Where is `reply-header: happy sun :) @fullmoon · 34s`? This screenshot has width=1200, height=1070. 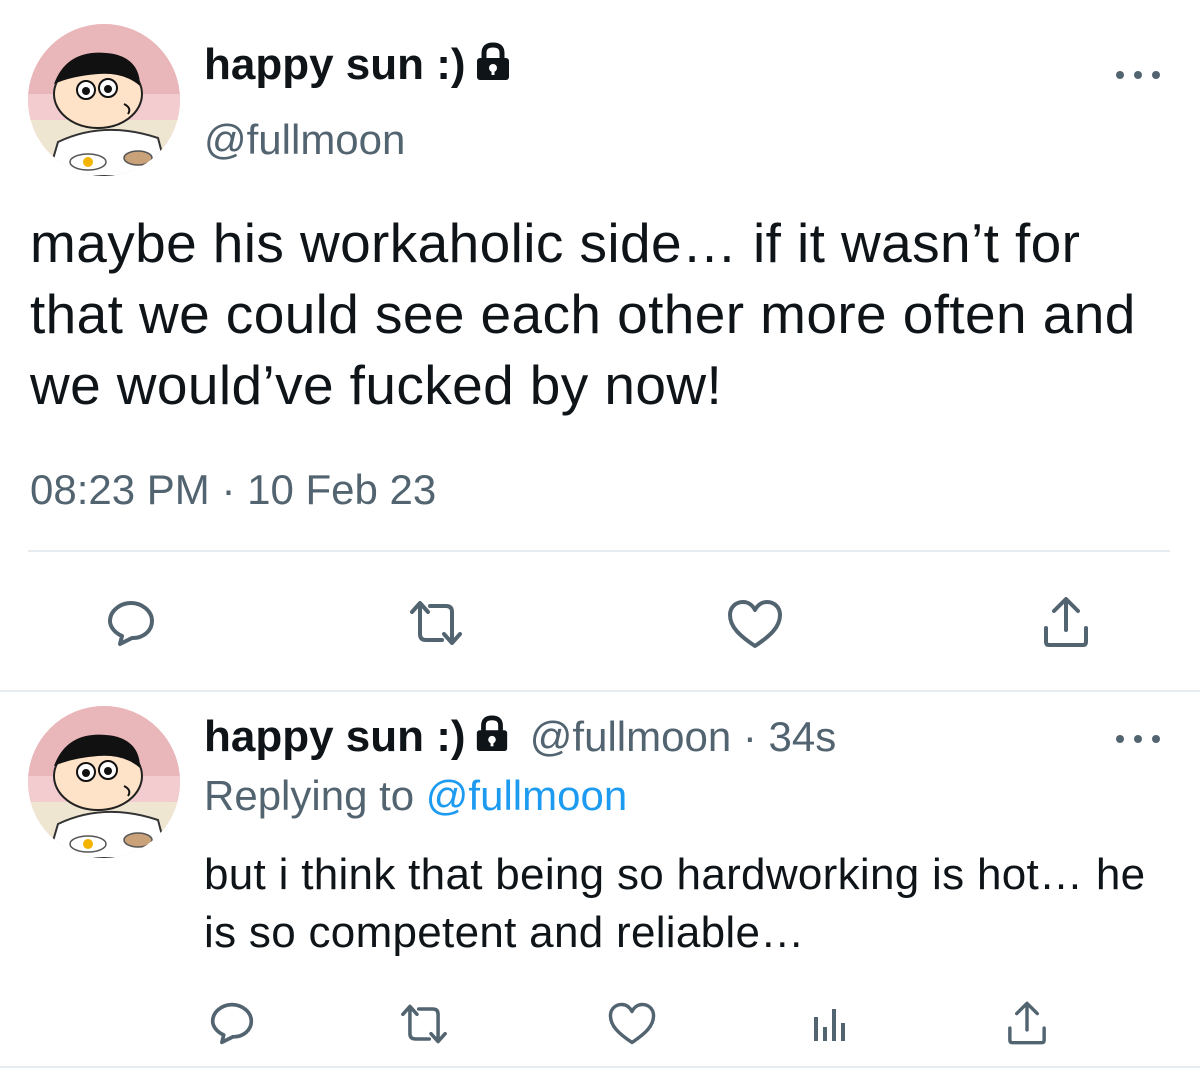 reply-header: happy sun :) @fullmoon · 34s is located at coordinates (520, 738).